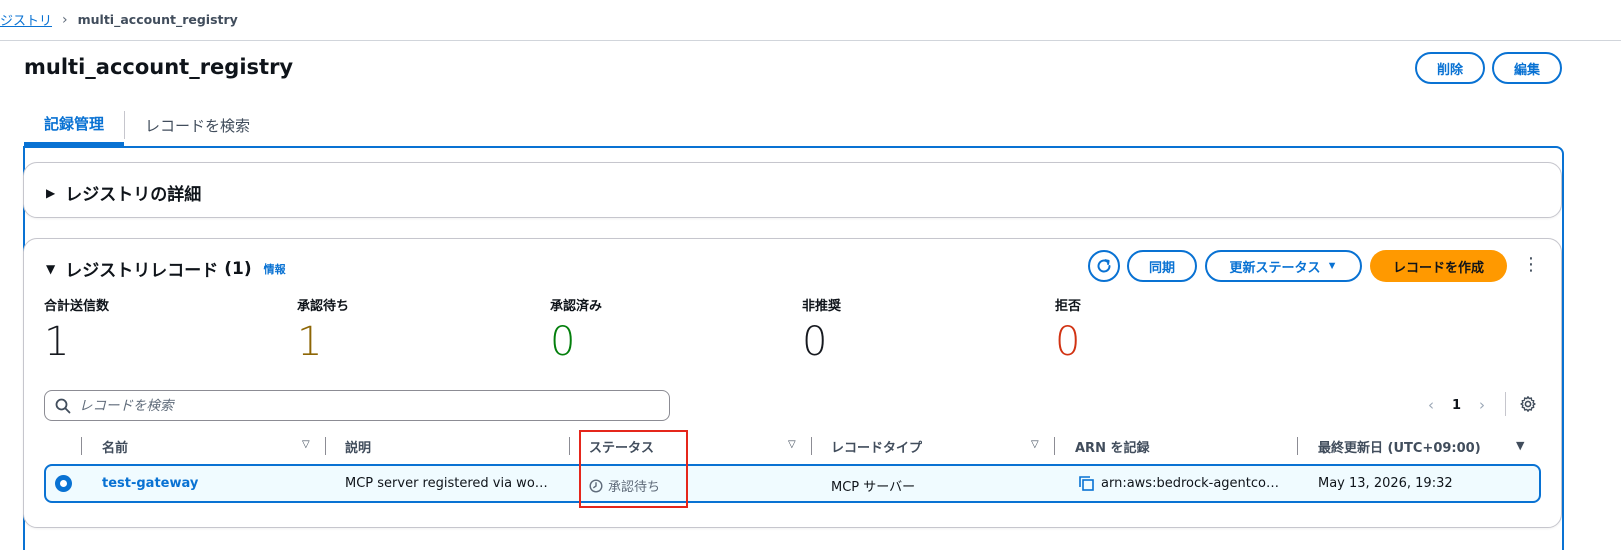  Describe the element at coordinates (197, 125) in the screenshot. I see `tab-search-records: レコードを検索` at that location.